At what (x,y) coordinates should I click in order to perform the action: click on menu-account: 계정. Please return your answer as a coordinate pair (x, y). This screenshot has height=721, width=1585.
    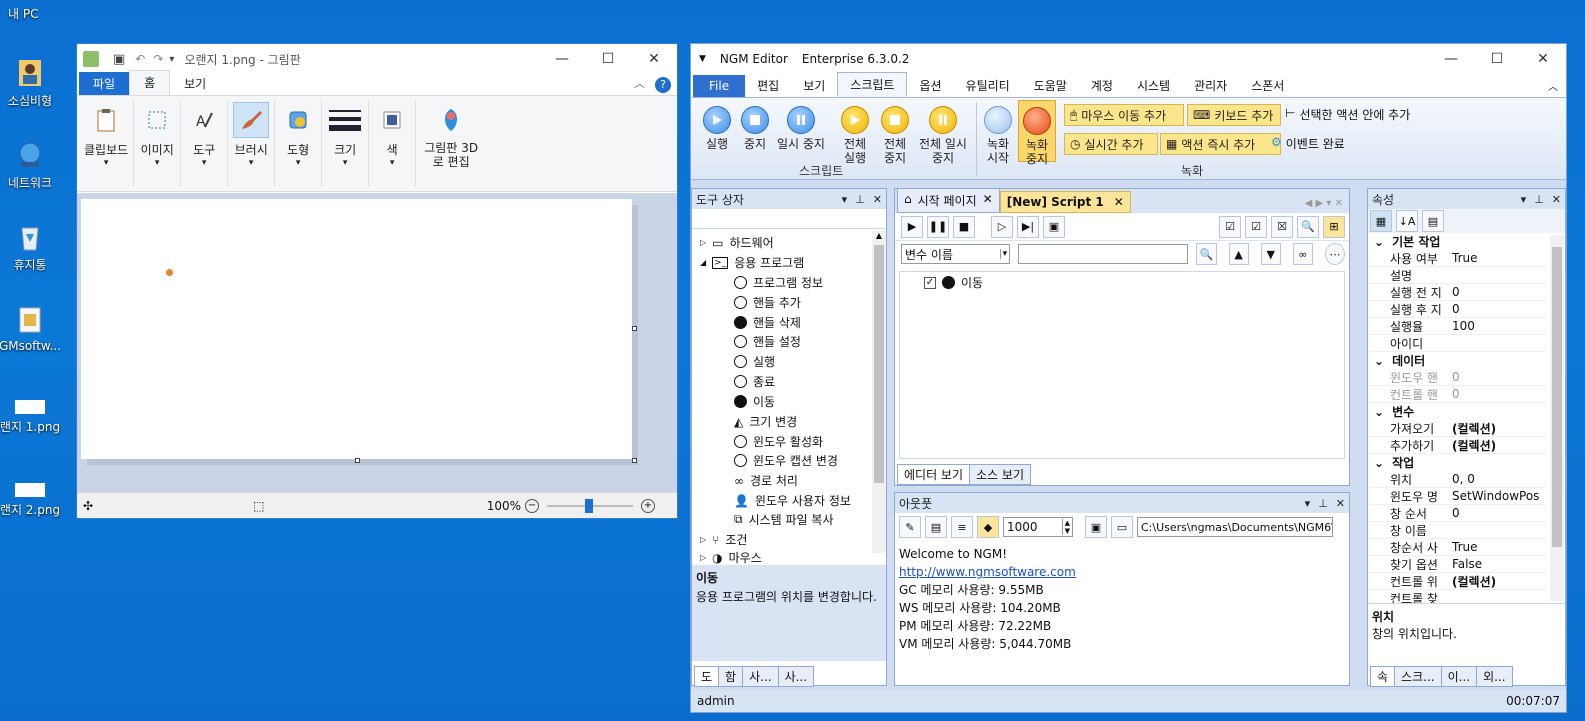
    Looking at the image, I should click on (1102, 85).